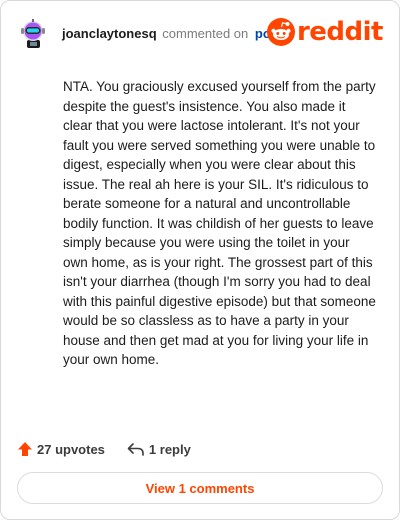  I want to click on reddit-logo: reddit, so click(325, 32).